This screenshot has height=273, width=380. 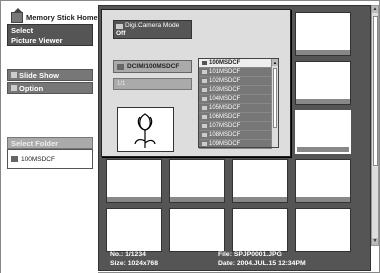 I want to click on thumbnail-landscape, so click(x=197, y=181).